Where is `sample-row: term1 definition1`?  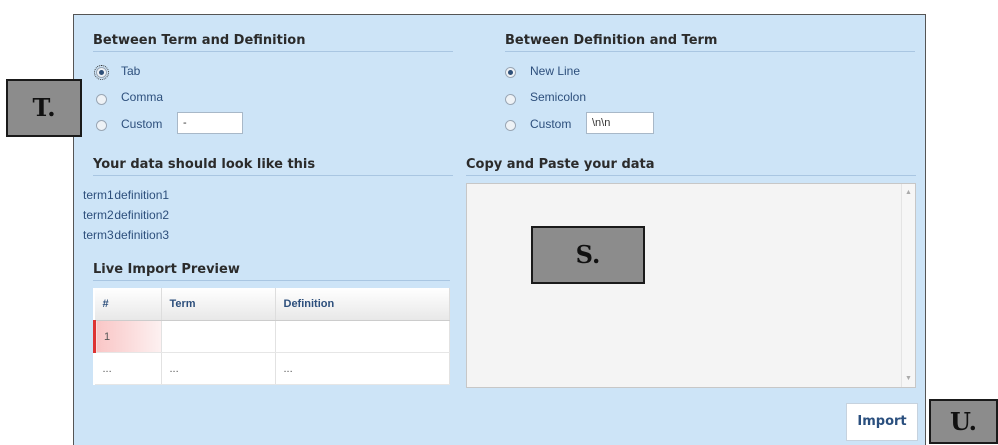 sample-row: term1 definition1 is located at coordinates (126, 195).